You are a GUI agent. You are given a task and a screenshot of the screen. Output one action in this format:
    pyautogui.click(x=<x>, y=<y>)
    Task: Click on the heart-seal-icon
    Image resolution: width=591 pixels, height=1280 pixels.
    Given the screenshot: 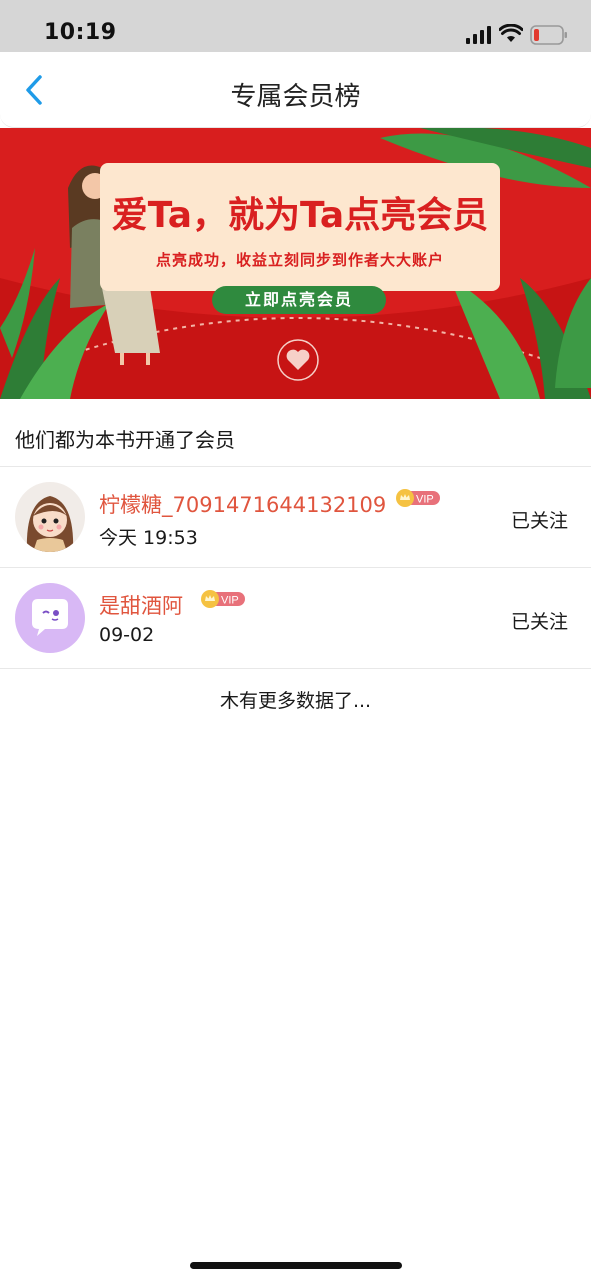 What is the action you would take?
    pyautogui.click(x=298, y=360)
    